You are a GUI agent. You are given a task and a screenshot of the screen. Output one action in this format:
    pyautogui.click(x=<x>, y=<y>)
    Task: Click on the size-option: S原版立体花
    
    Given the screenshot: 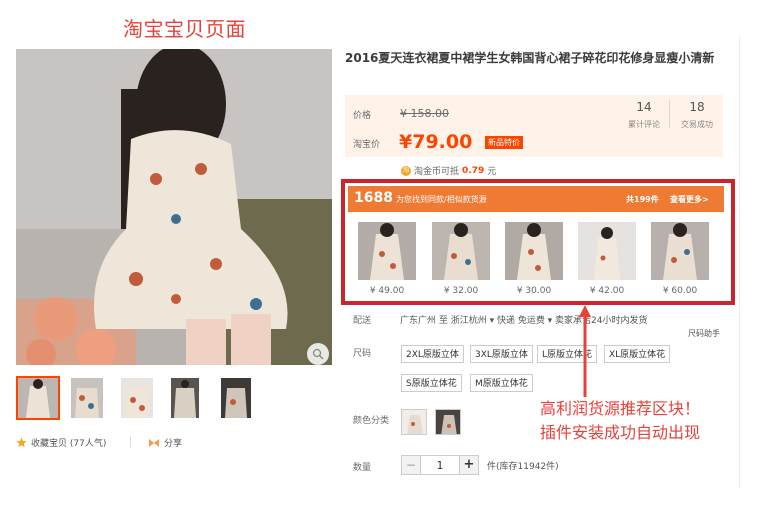 What is the action you would take?
    pyautogui.click(x=431, y=383)
    